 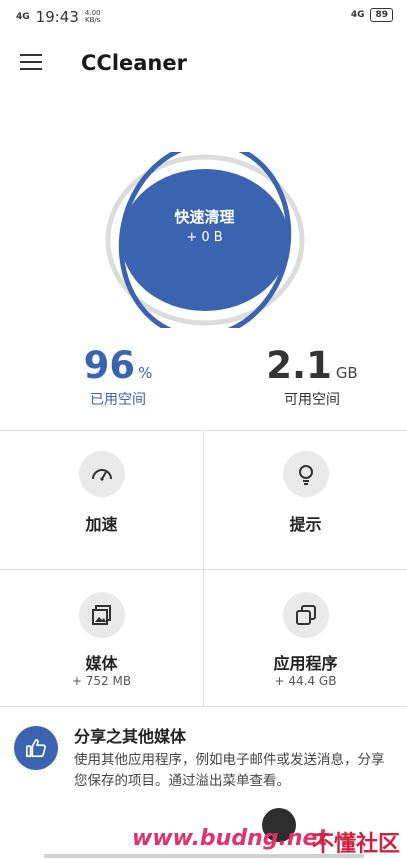 What do you see at coordinates (299, 365) in the screenshot?
I see `free-space-value: 2.1` at bounding box center [299, 365].